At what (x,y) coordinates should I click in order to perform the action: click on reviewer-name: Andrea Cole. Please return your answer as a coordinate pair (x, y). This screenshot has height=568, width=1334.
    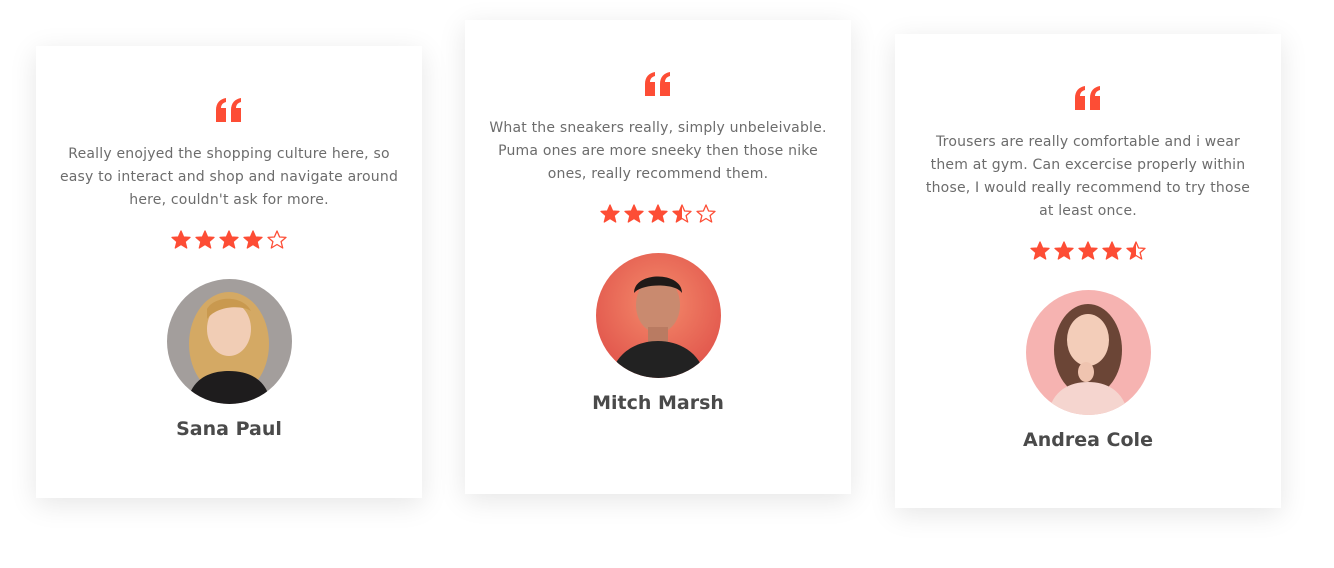
    Looking at the image, I should click on (1088, 440).